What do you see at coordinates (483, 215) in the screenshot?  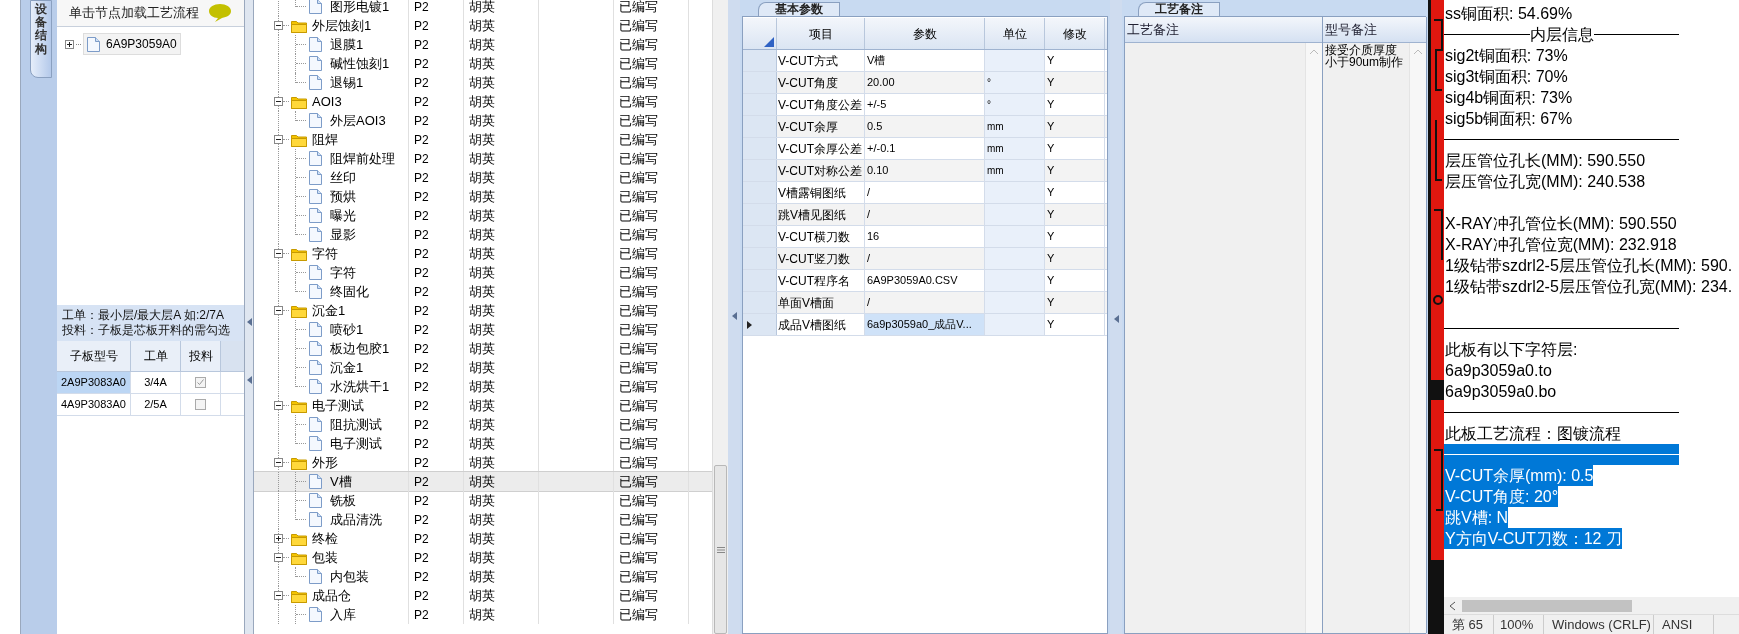 I see `tree-row: 曝光 P2 胡英 已编写` at bounding box center [483, 215].